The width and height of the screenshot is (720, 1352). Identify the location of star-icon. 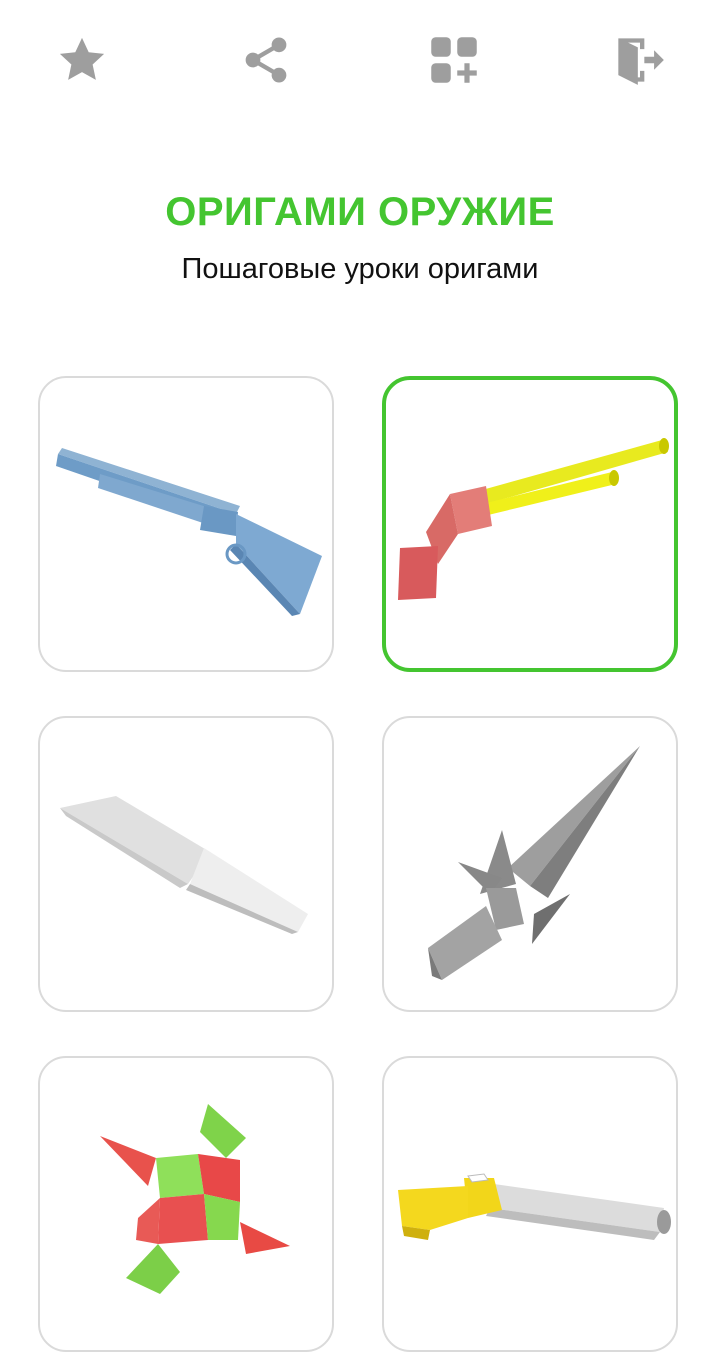
(82, 58).